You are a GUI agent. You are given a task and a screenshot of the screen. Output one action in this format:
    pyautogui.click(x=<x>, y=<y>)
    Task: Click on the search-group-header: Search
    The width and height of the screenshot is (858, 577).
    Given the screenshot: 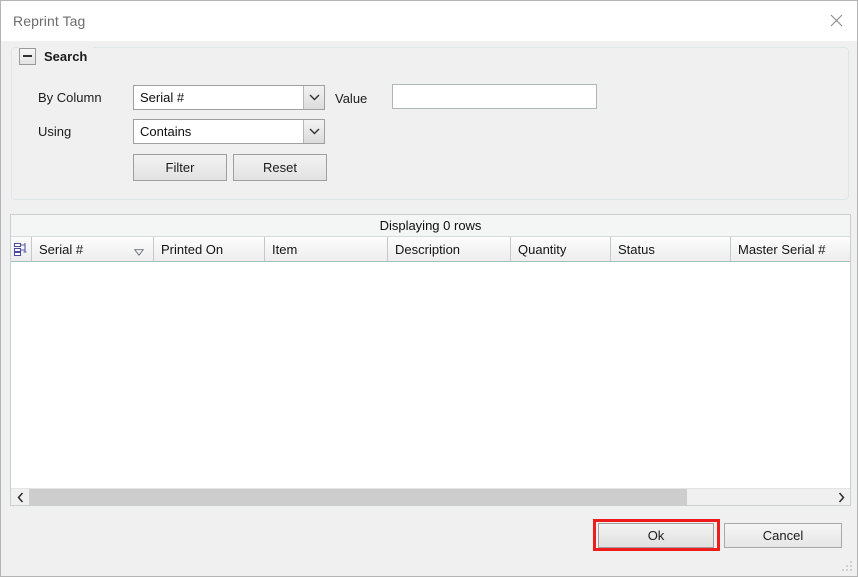 What is the action you would take?
    pyautogui.click(x=56, y=56)
    